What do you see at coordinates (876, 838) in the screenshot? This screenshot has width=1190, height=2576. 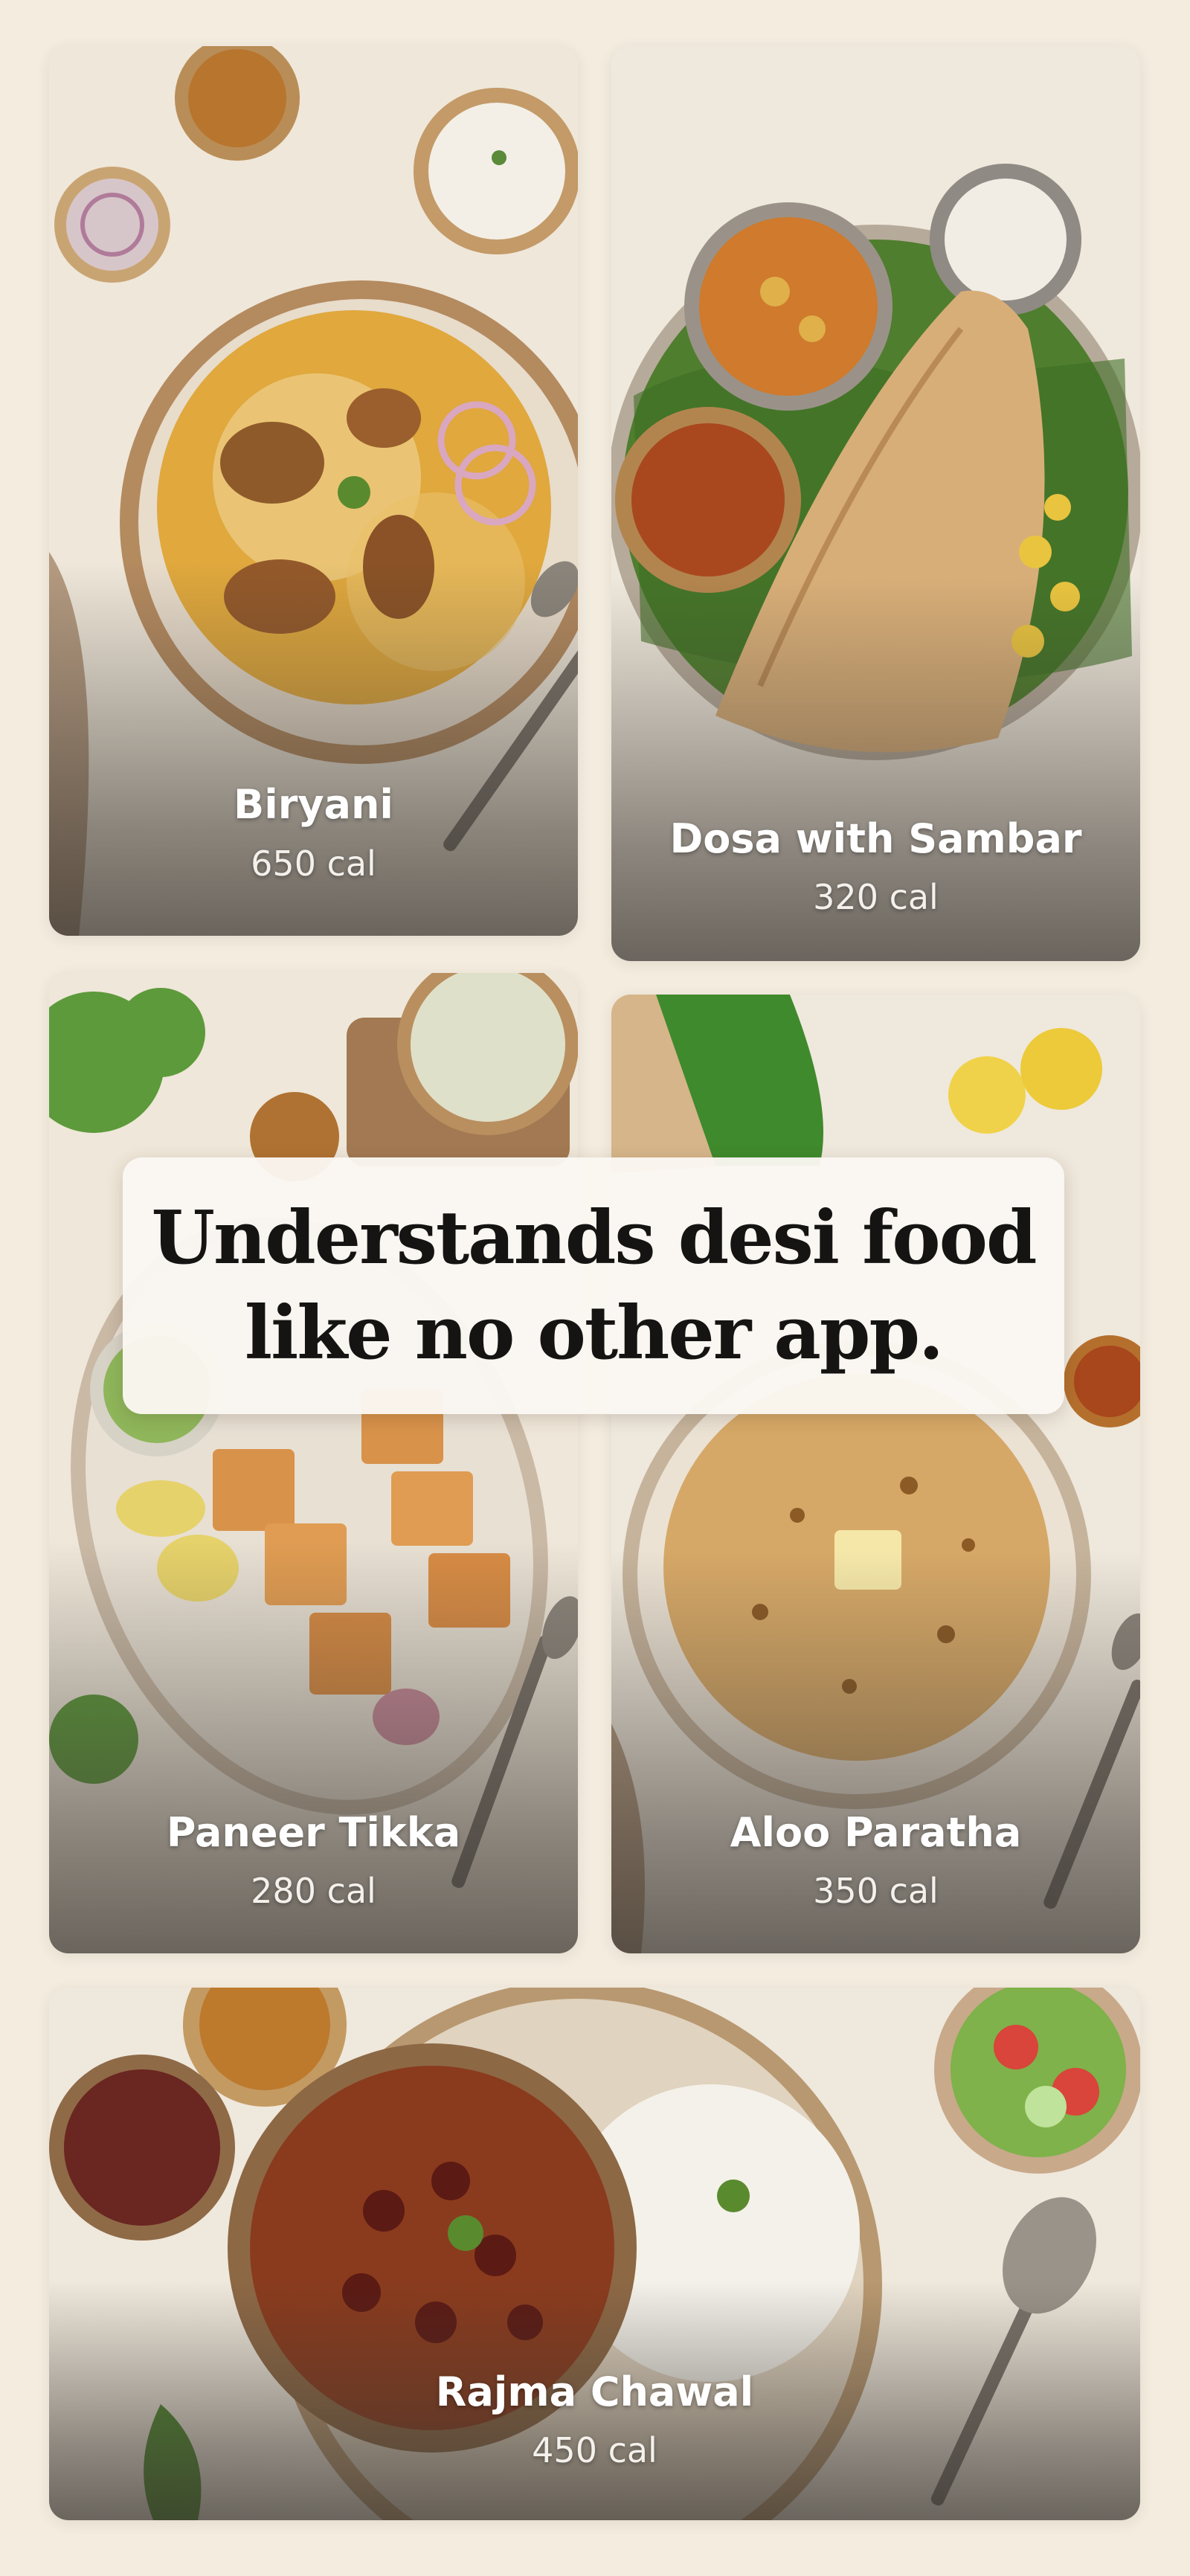 I see `dish-name: Dosa with Sambar` at bounding box center [876, 838].